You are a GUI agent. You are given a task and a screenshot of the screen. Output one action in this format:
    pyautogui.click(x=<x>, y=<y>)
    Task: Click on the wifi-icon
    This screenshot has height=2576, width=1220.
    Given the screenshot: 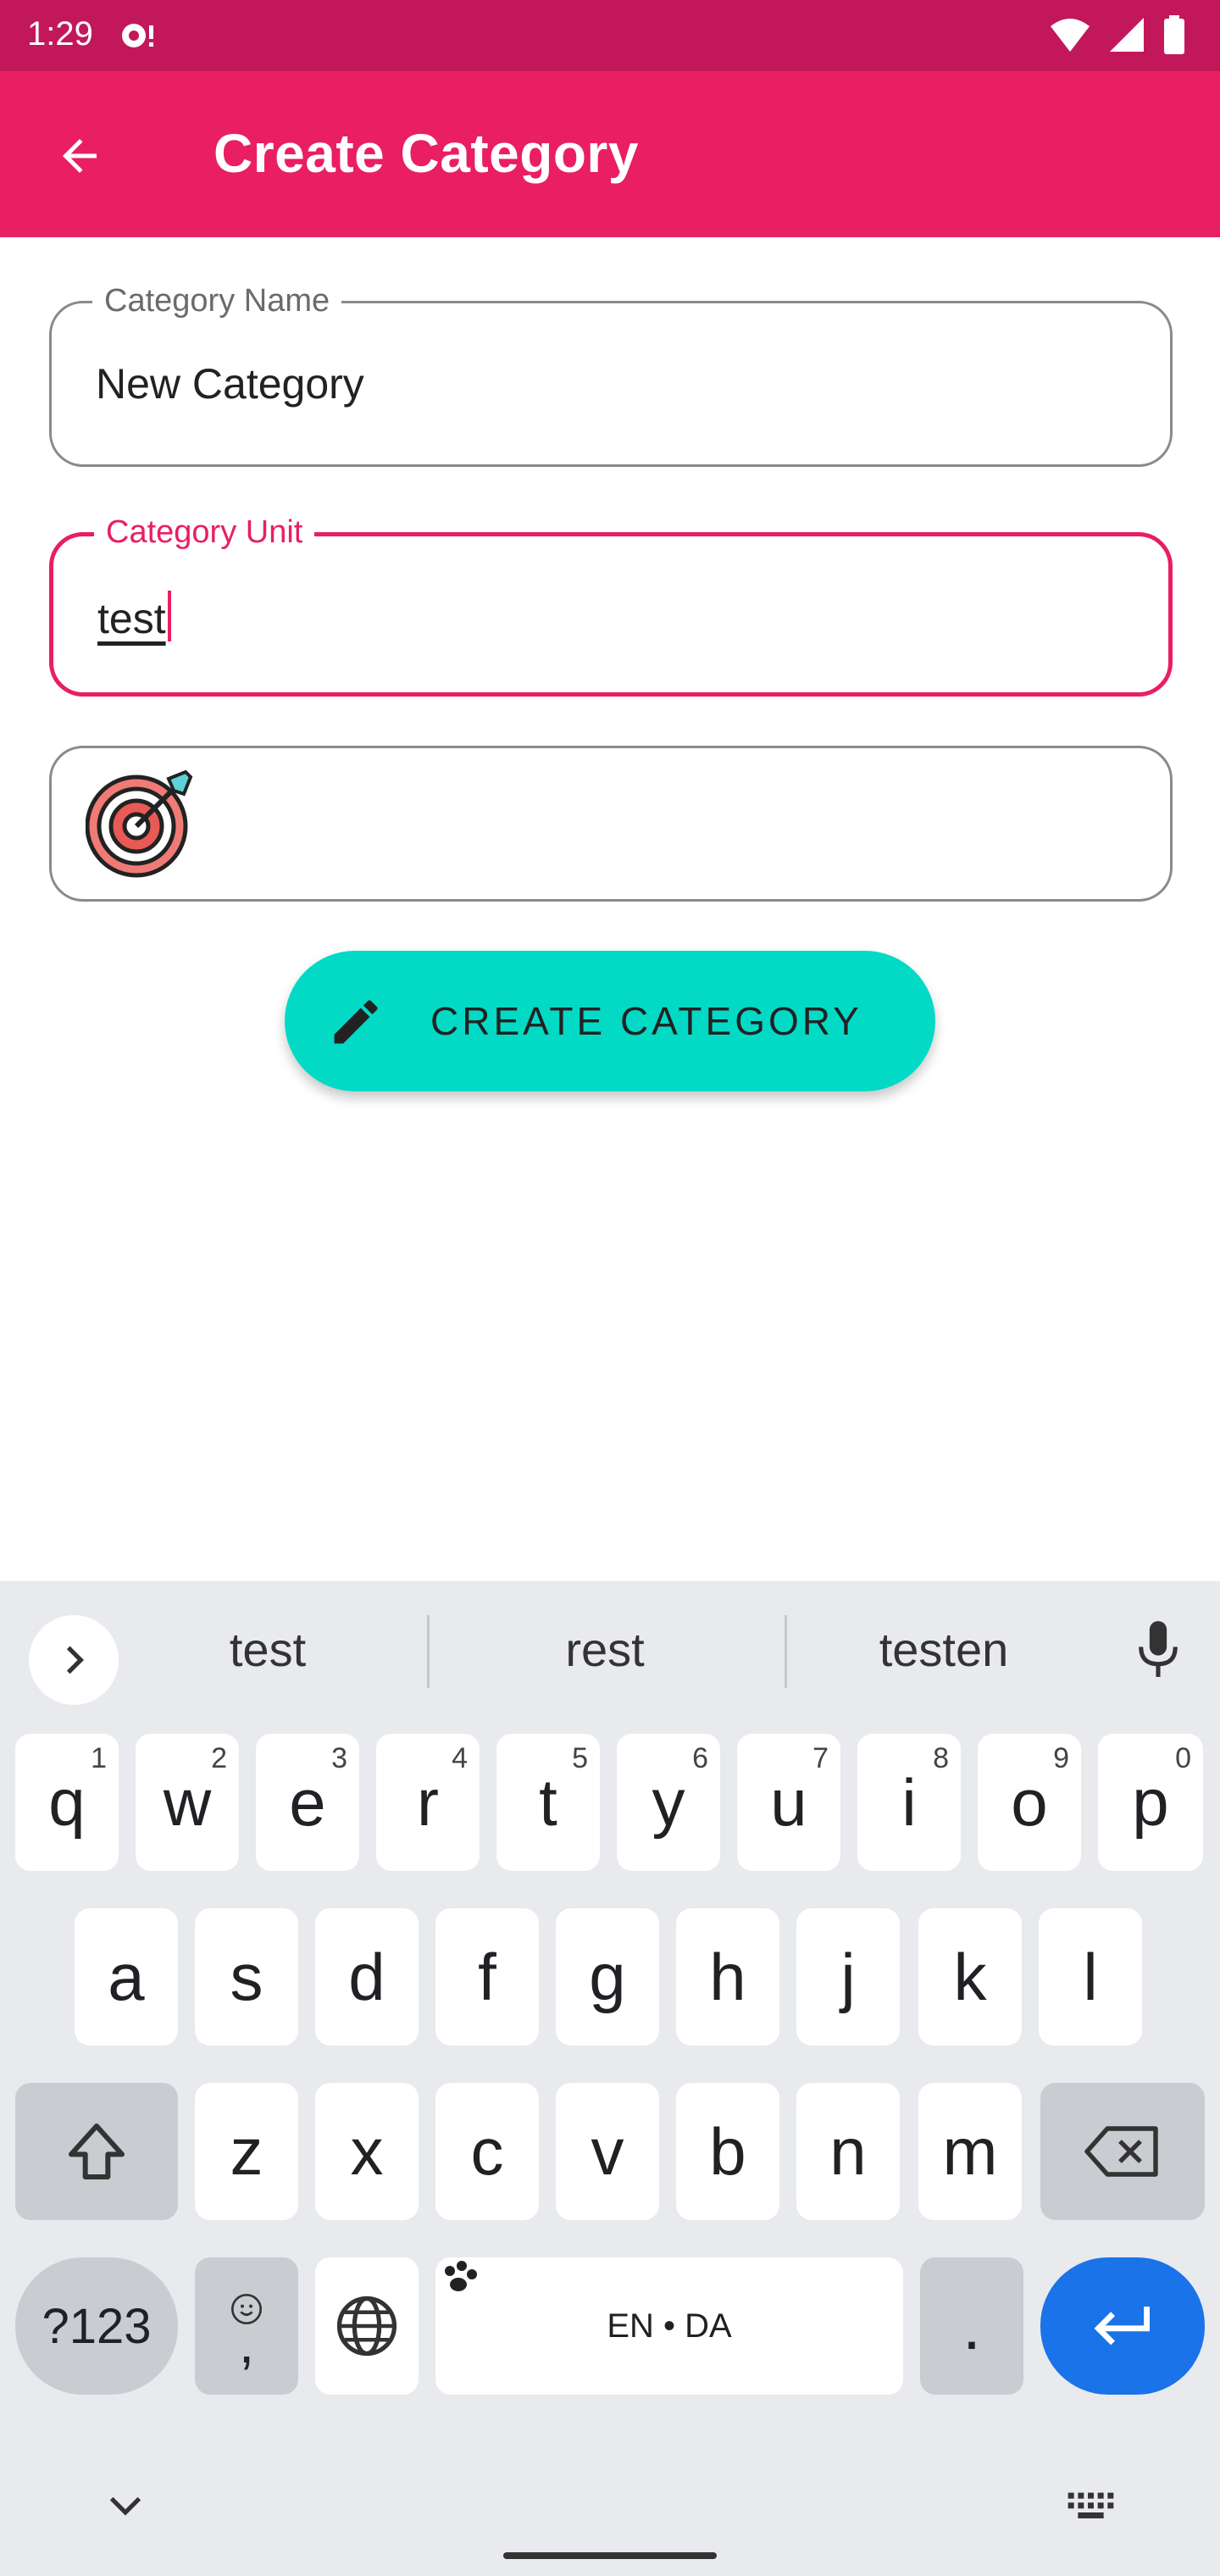 What is the action you would take?
    pyautogui.click(x=1070, y=37)
    